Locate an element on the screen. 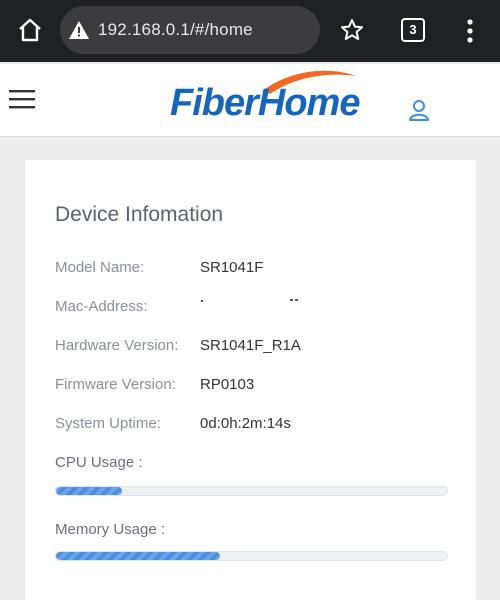  system-uptime-label: System Uptime: is located at coordinates (108, 423).